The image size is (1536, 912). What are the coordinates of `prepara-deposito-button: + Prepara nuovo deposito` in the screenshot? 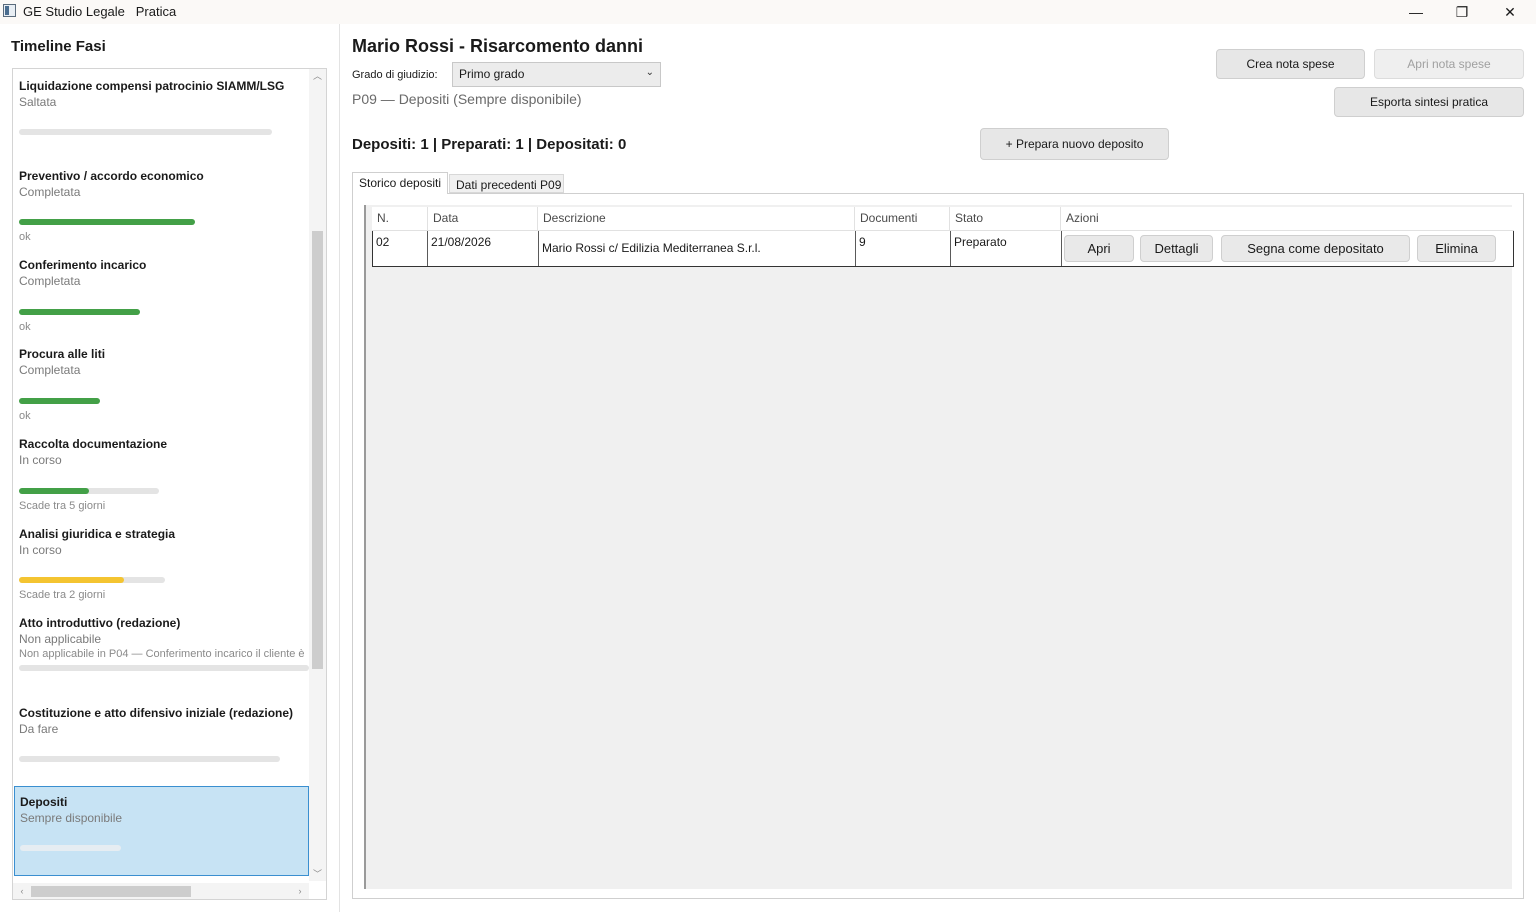 It's located at (1074, 144).